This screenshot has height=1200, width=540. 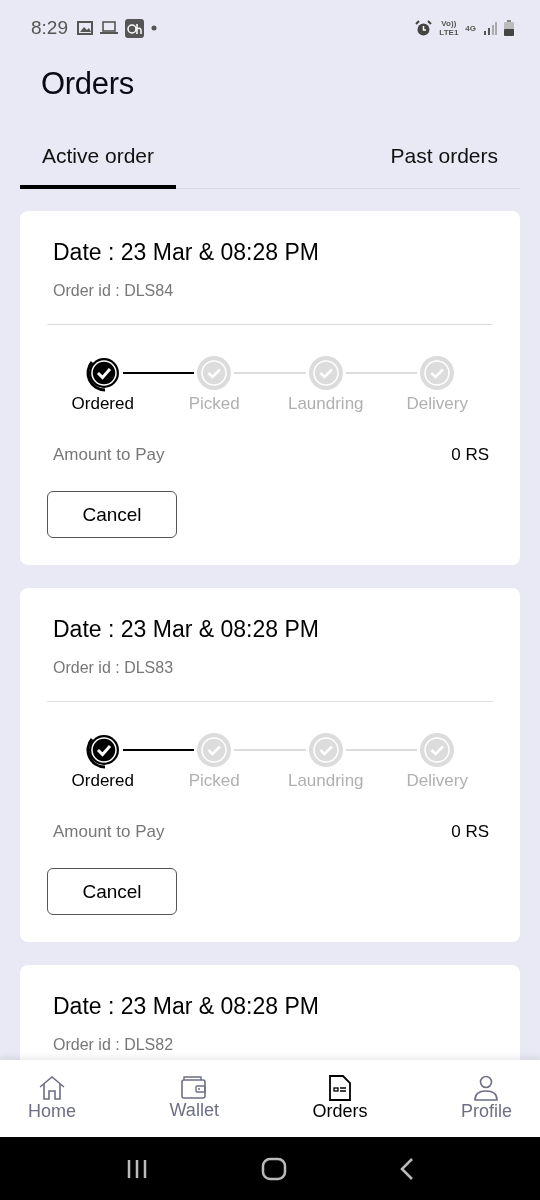 What do you see at coordinates (444, 163) in the screenshot?
I see `tab: Past orders` at bounding box center [444, 163].